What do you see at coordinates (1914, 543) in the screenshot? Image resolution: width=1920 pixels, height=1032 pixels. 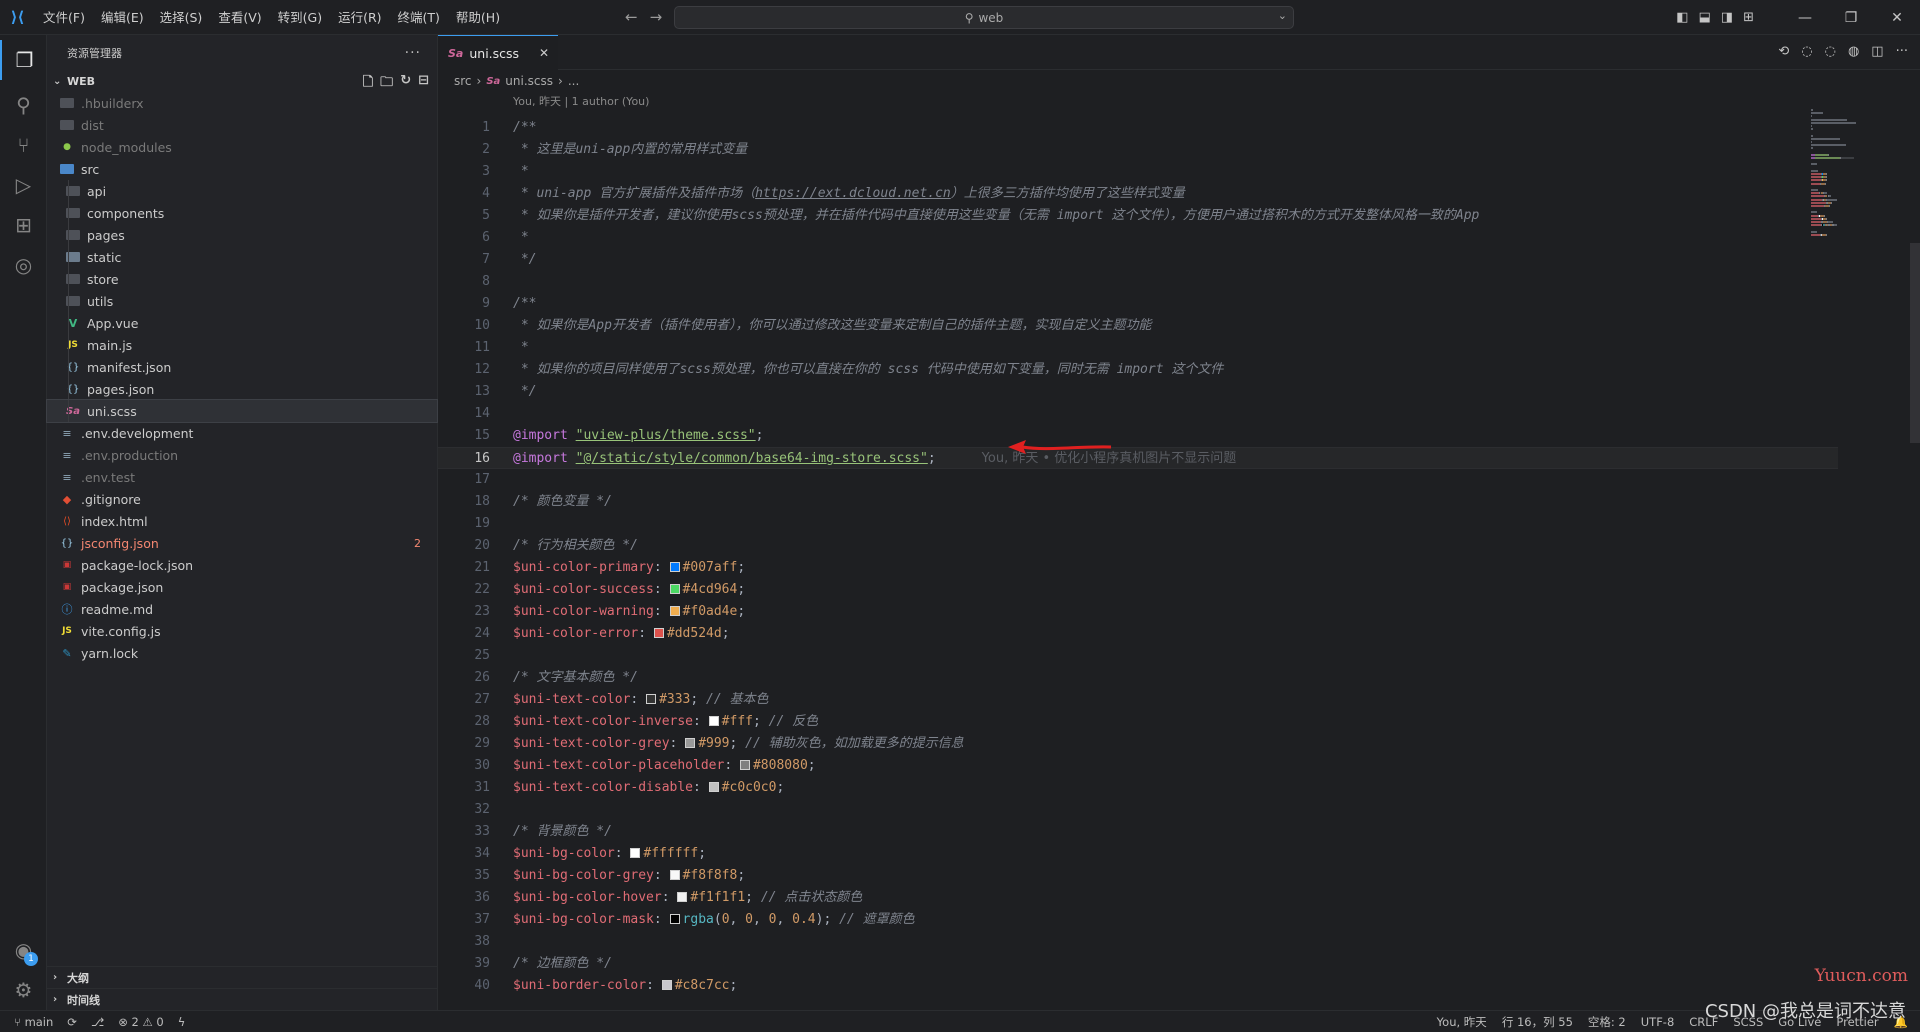 I see `vertical-scrollbar` at bounding box center [1914, 543].